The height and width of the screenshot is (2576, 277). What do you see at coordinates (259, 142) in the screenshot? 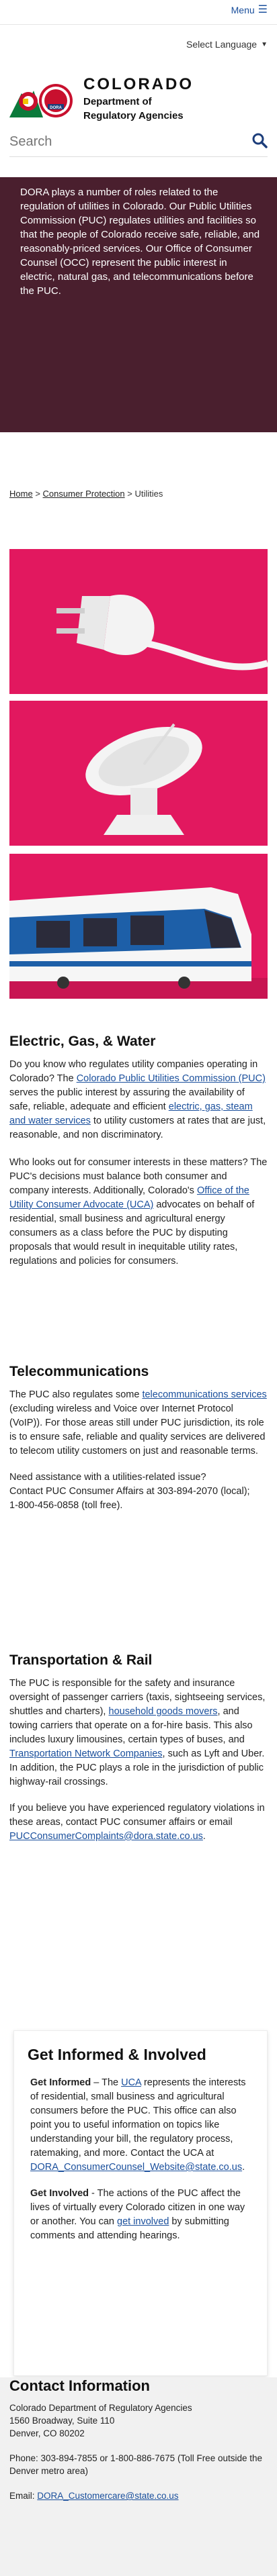
I see `search-icon` at bounding box center [259, 142].